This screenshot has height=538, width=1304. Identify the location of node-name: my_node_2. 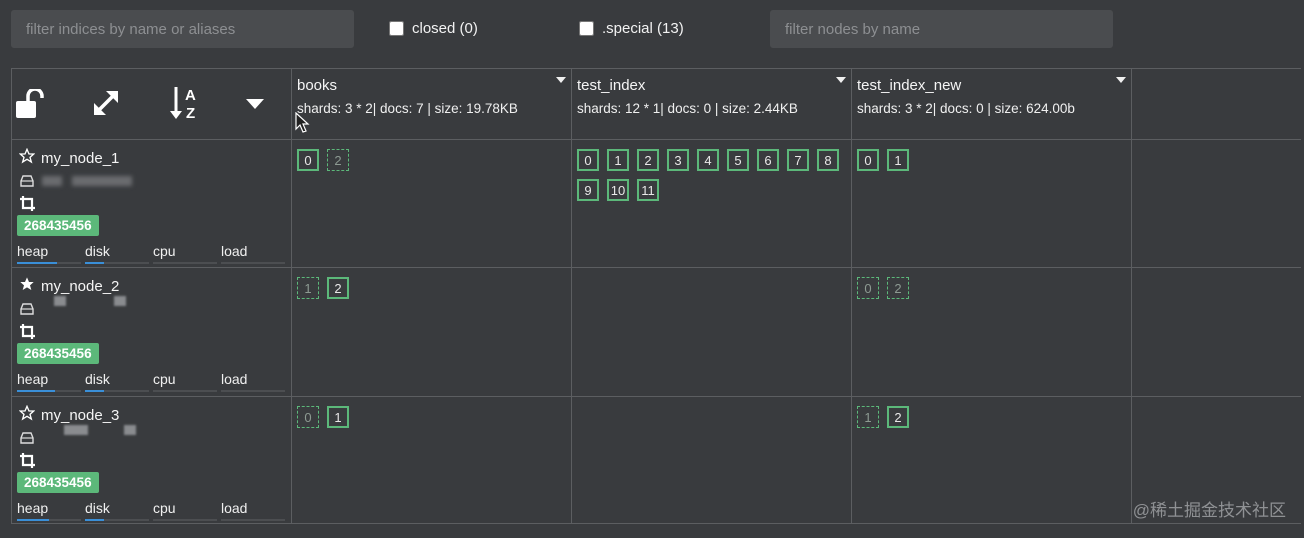
(80, 286).